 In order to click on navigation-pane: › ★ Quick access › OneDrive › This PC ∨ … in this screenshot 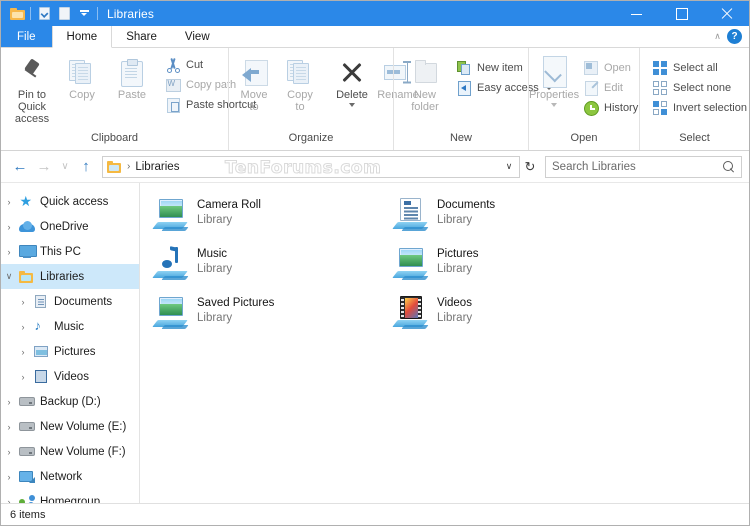, I will do `click(70, 343)`.